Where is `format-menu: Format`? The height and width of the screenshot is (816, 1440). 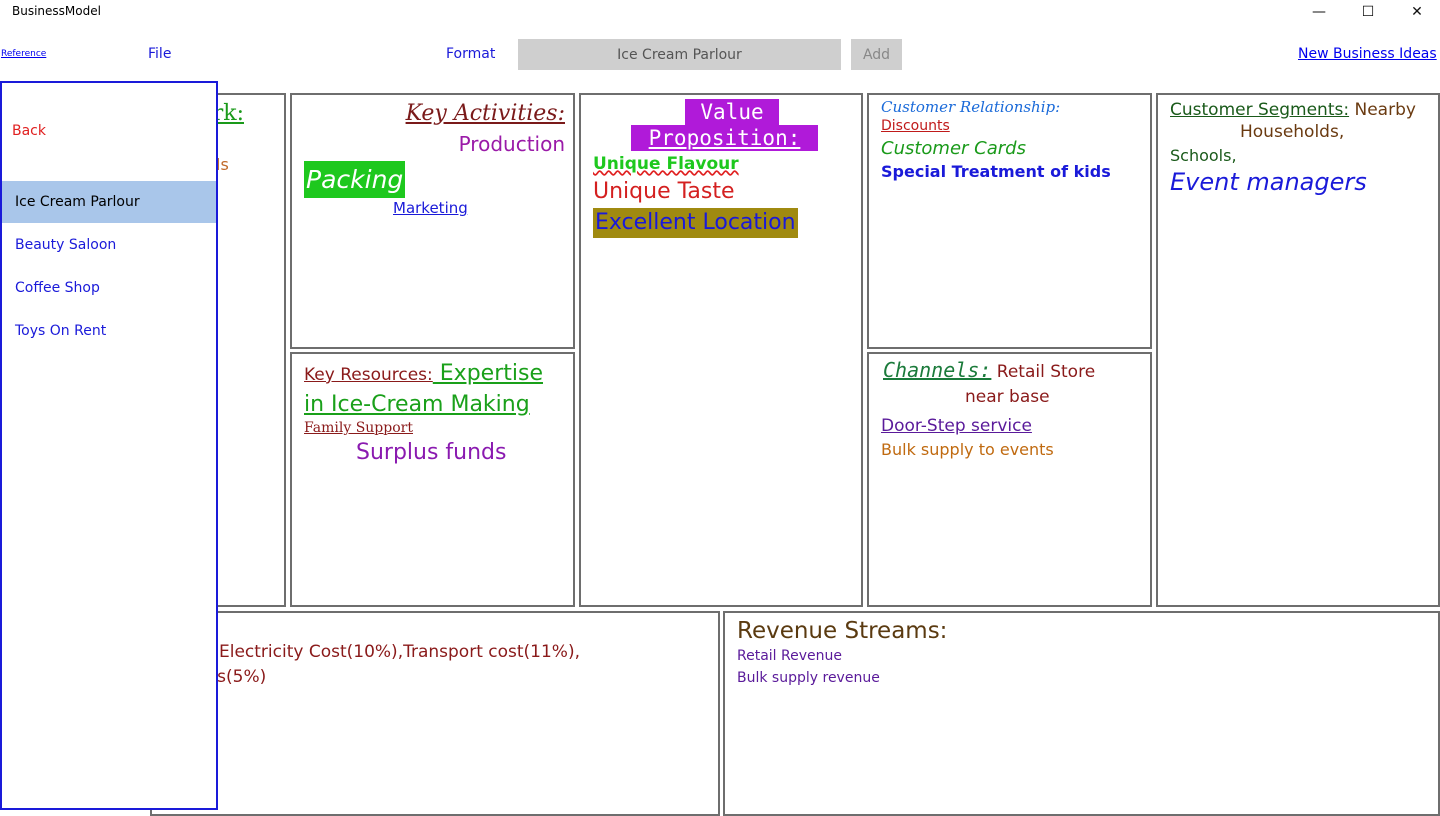 format-menu: Format is located at coordinates (470, 54).